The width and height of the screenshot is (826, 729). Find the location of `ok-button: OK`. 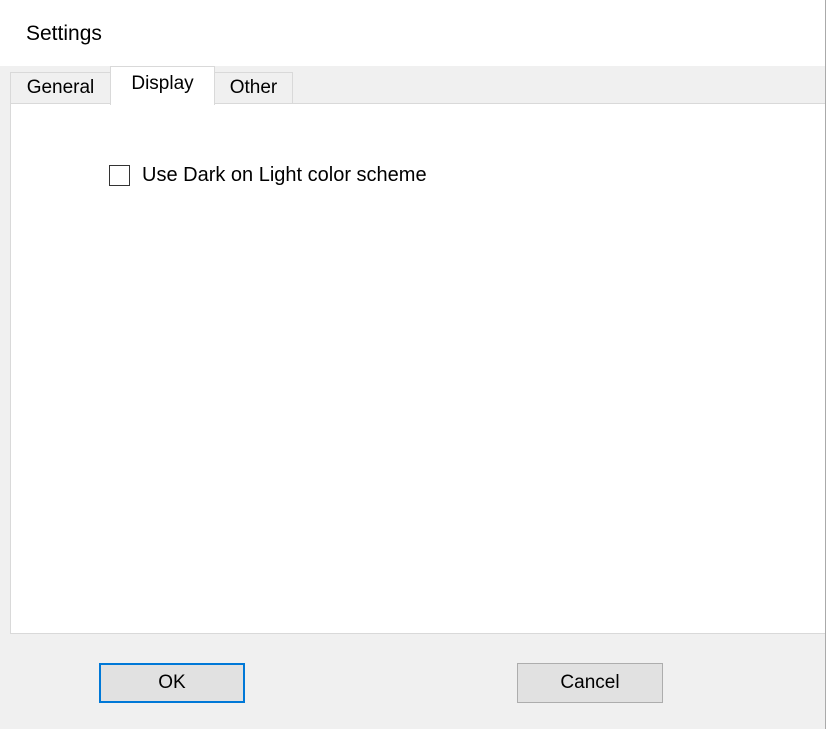

ok-button: OK is located at coordinates (172, 683).